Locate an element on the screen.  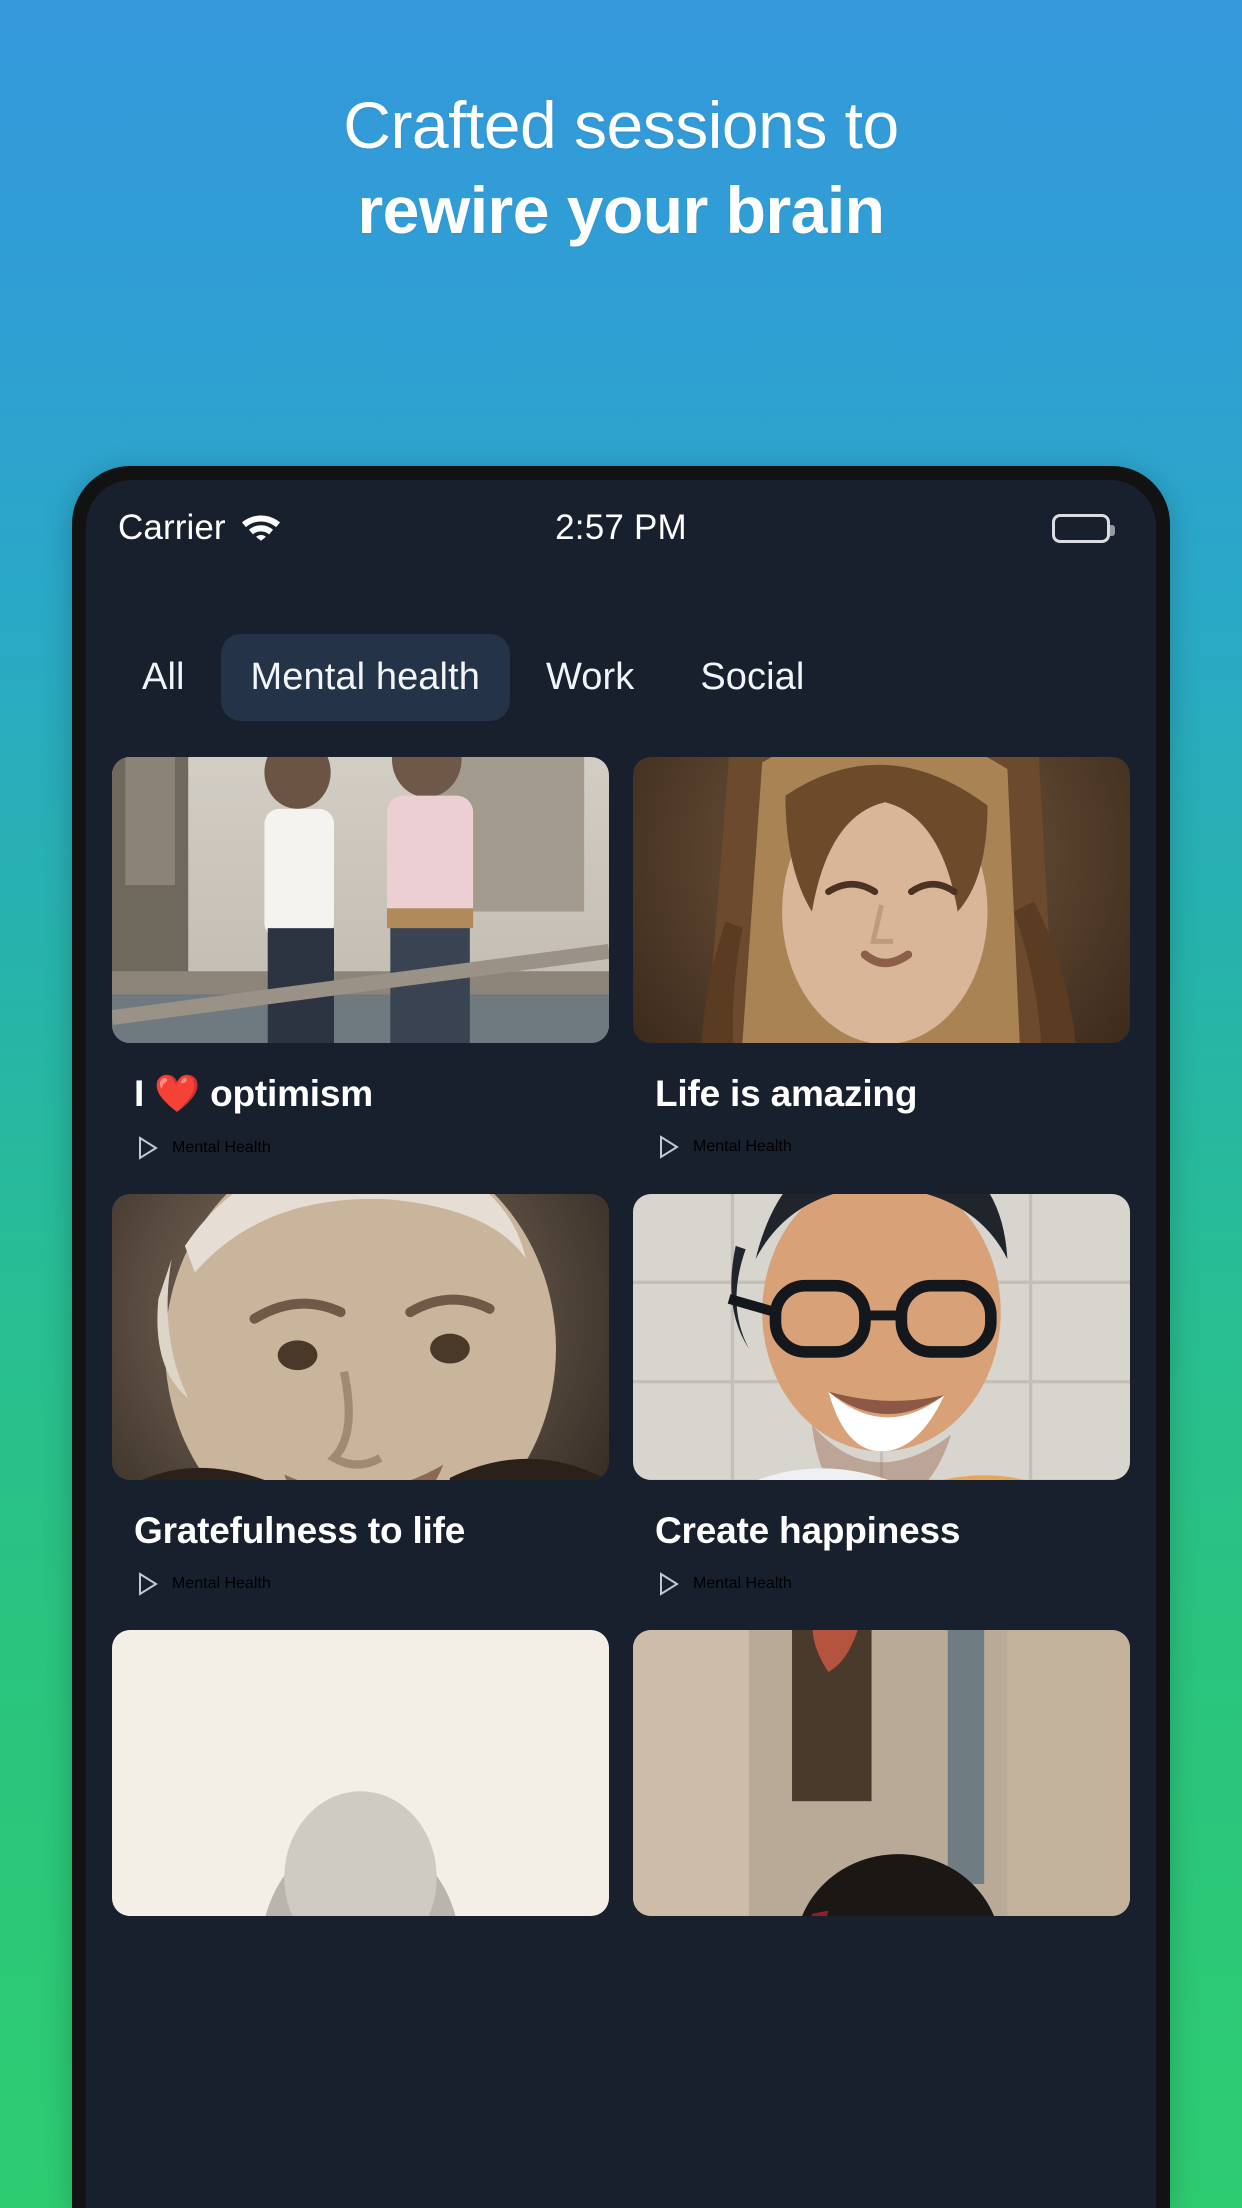
wifi-icon is located at coordinates (261, 528).